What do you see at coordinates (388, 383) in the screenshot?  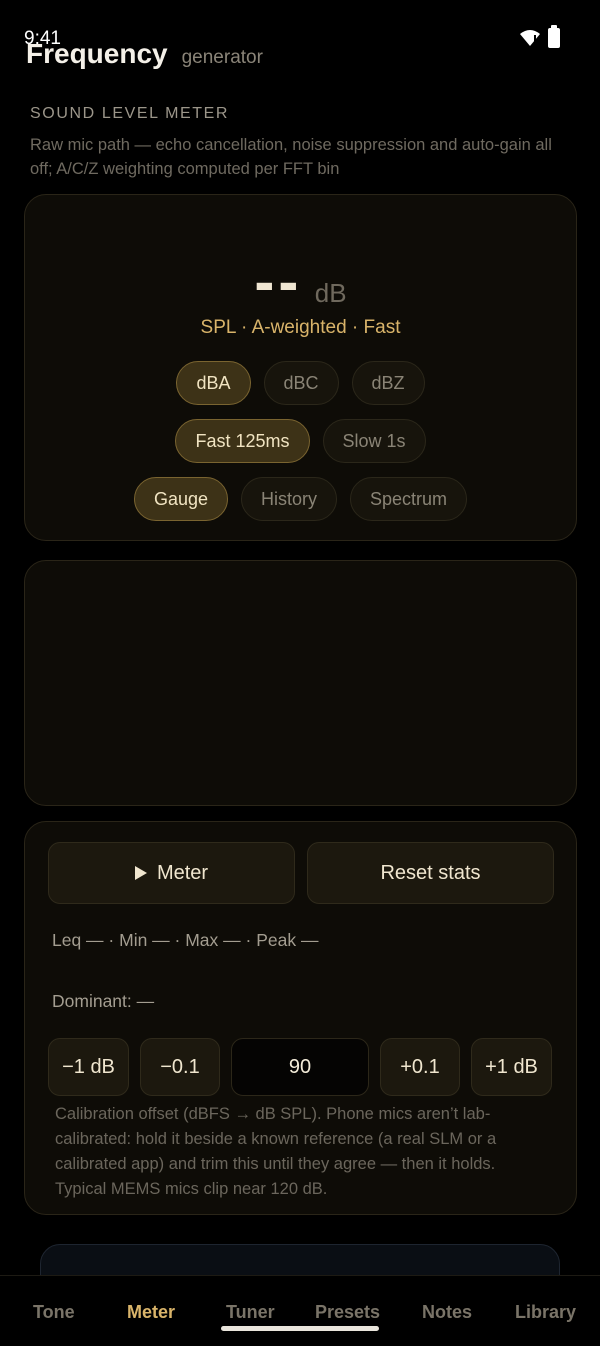 I see `chip-dbz: dBZ` at bounding box center [388, 383].